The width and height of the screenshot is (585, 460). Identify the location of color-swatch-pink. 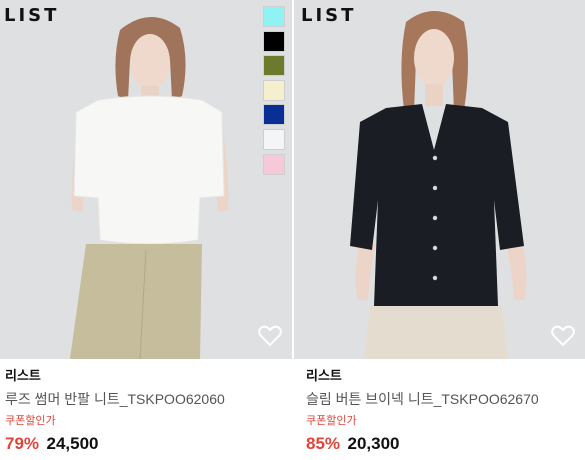
(274, 164).